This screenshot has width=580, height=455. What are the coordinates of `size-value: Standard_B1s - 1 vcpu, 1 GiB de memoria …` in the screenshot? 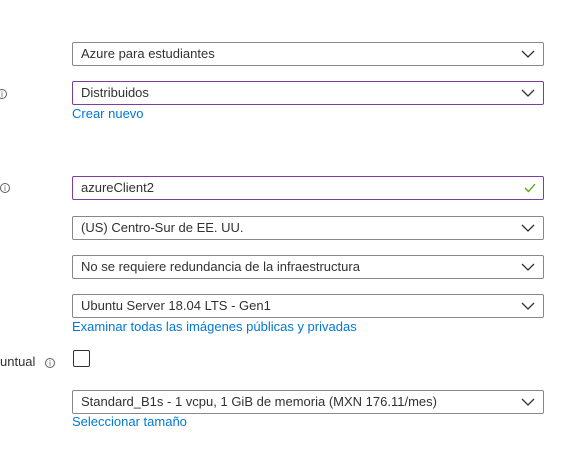 It's located at (259, 401).